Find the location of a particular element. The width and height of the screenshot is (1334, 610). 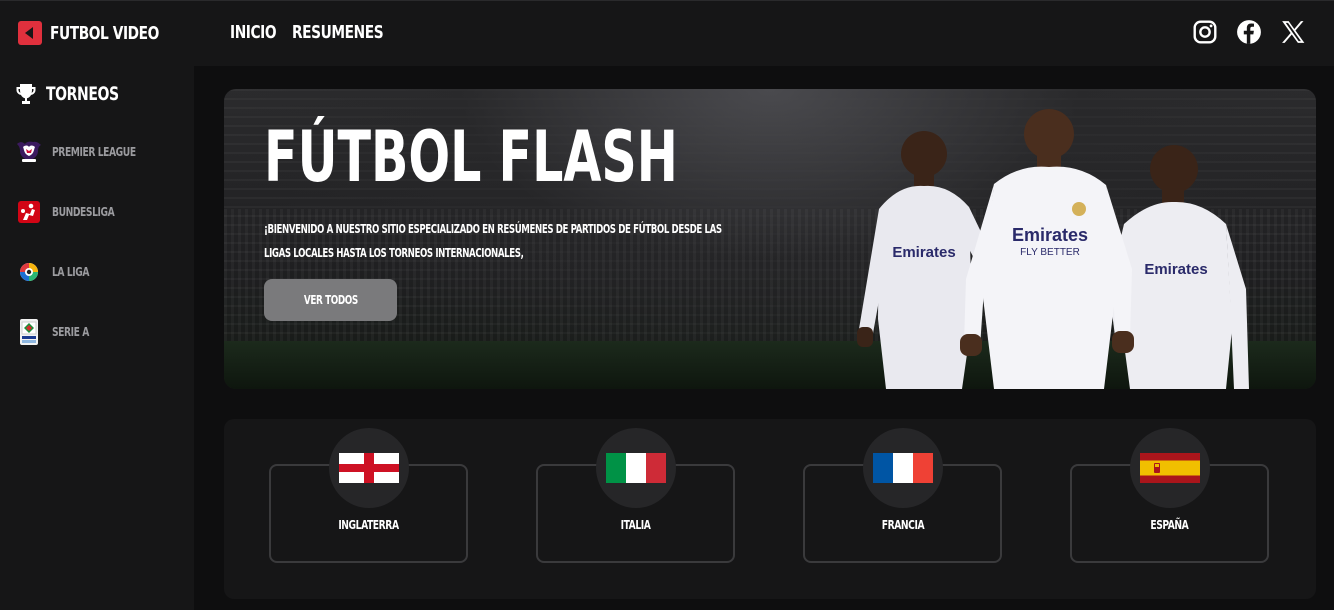

sidebar-item-label: SERIE A is located at coordinates (70, 332).